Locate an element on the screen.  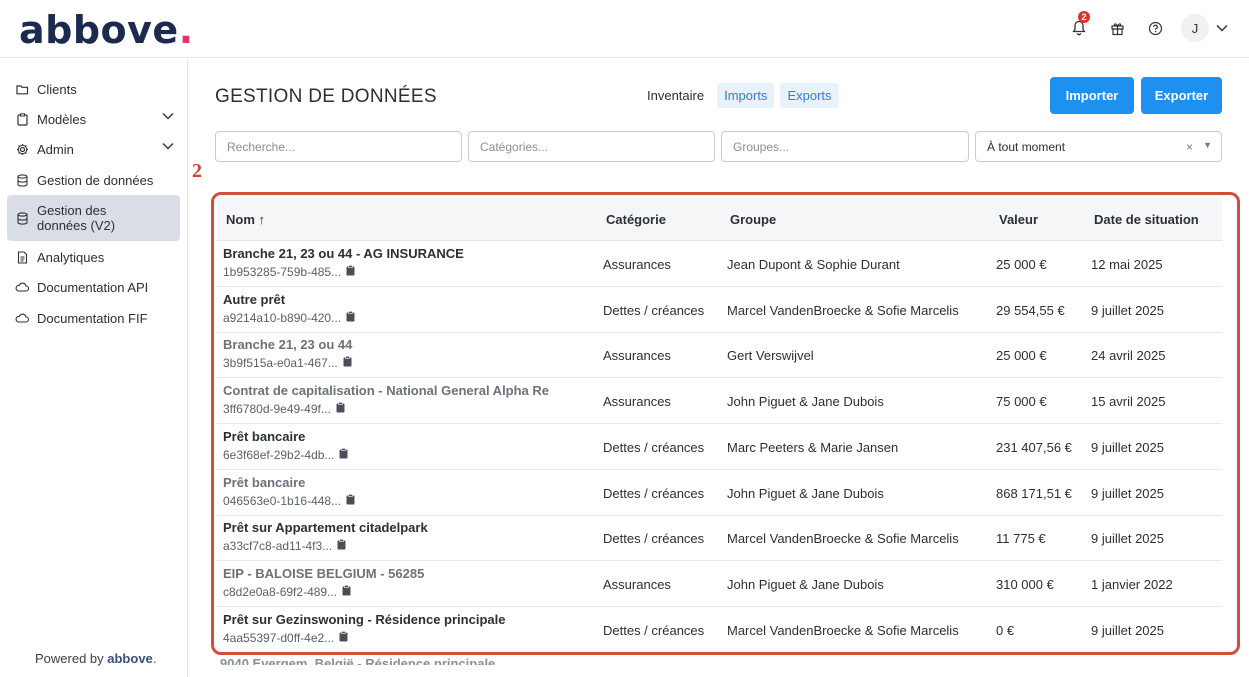
import-button: Importer is located at coordinates (1092, 95).